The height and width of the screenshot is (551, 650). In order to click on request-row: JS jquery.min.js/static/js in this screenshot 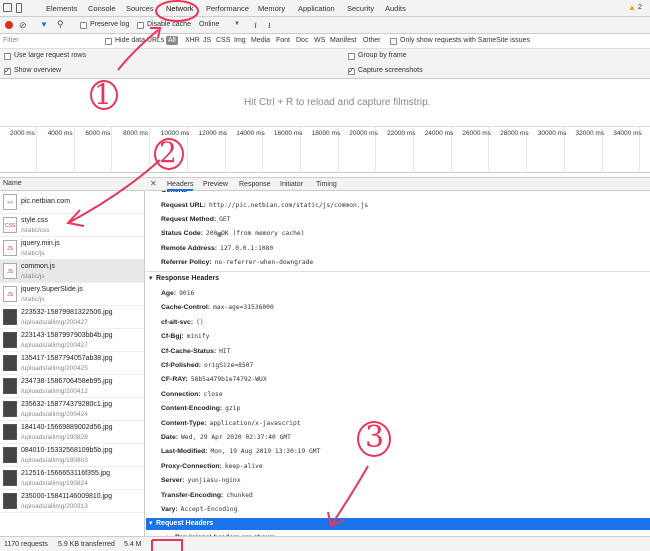, I will do `click(72, 248)`.